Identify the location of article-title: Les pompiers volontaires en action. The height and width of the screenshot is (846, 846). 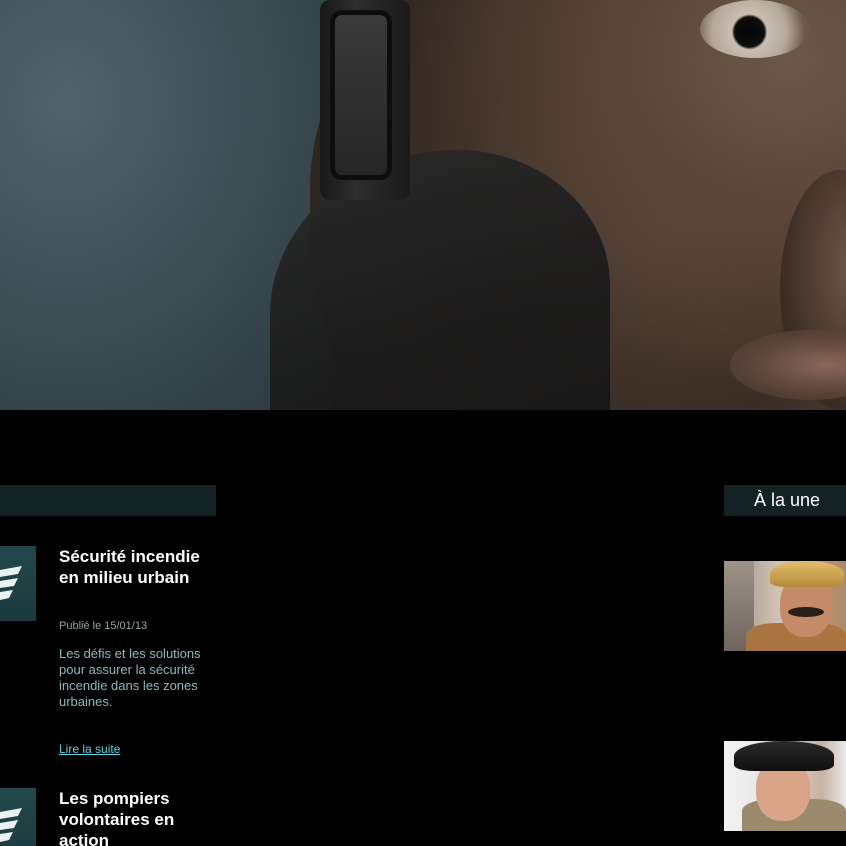
(134, 817).